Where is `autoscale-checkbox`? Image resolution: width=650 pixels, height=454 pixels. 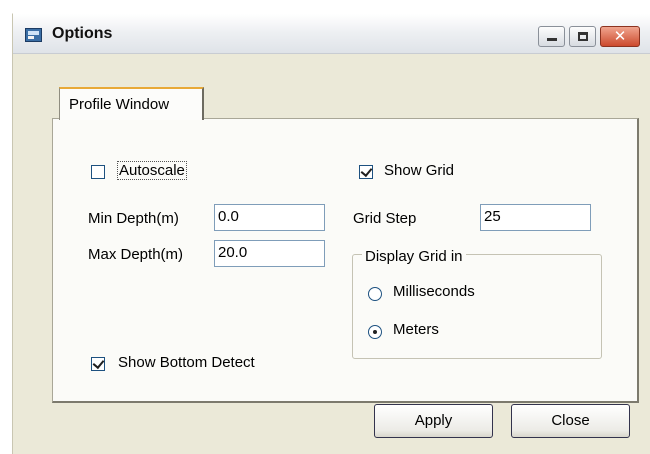 autoscale-checkbox is located at coordinates (98, 172).